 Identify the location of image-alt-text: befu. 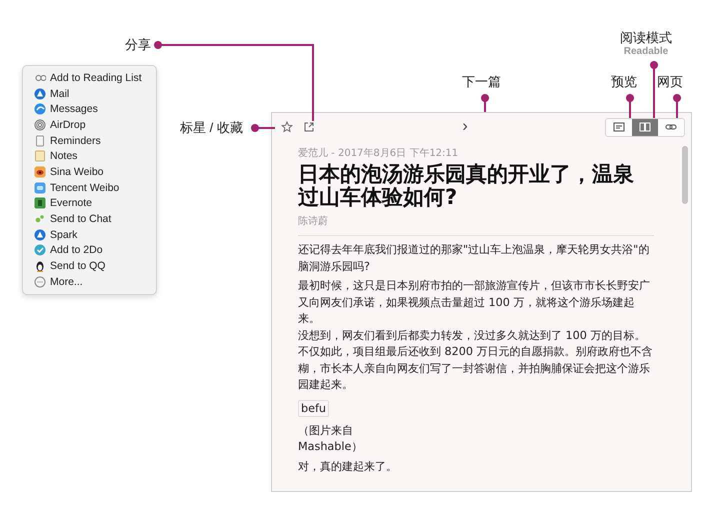
(314, 408).